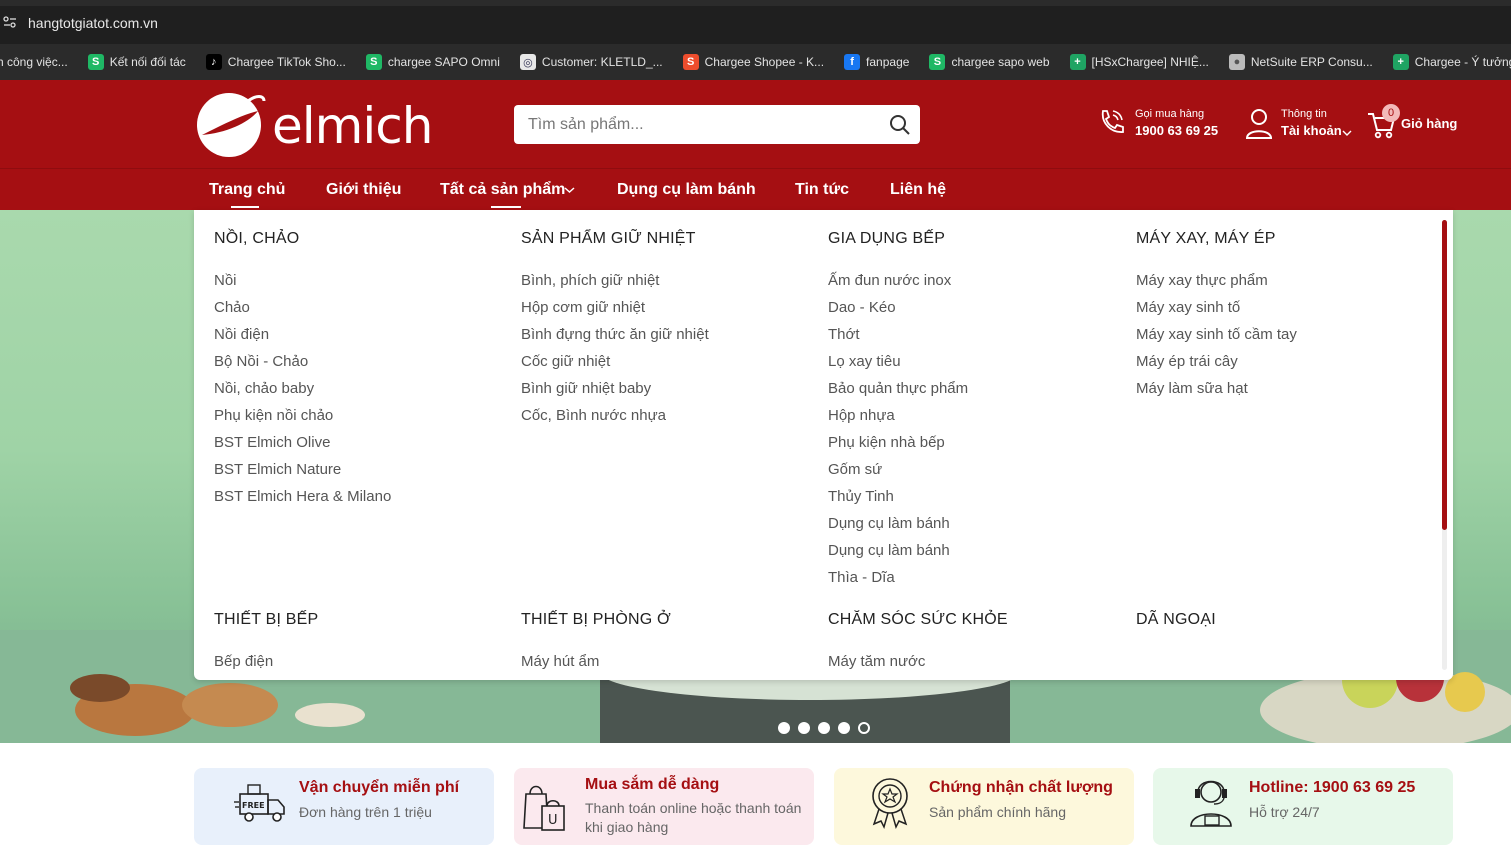  I want to click on url-text: hangtotgiatot.com.vn, so click(93, 23).